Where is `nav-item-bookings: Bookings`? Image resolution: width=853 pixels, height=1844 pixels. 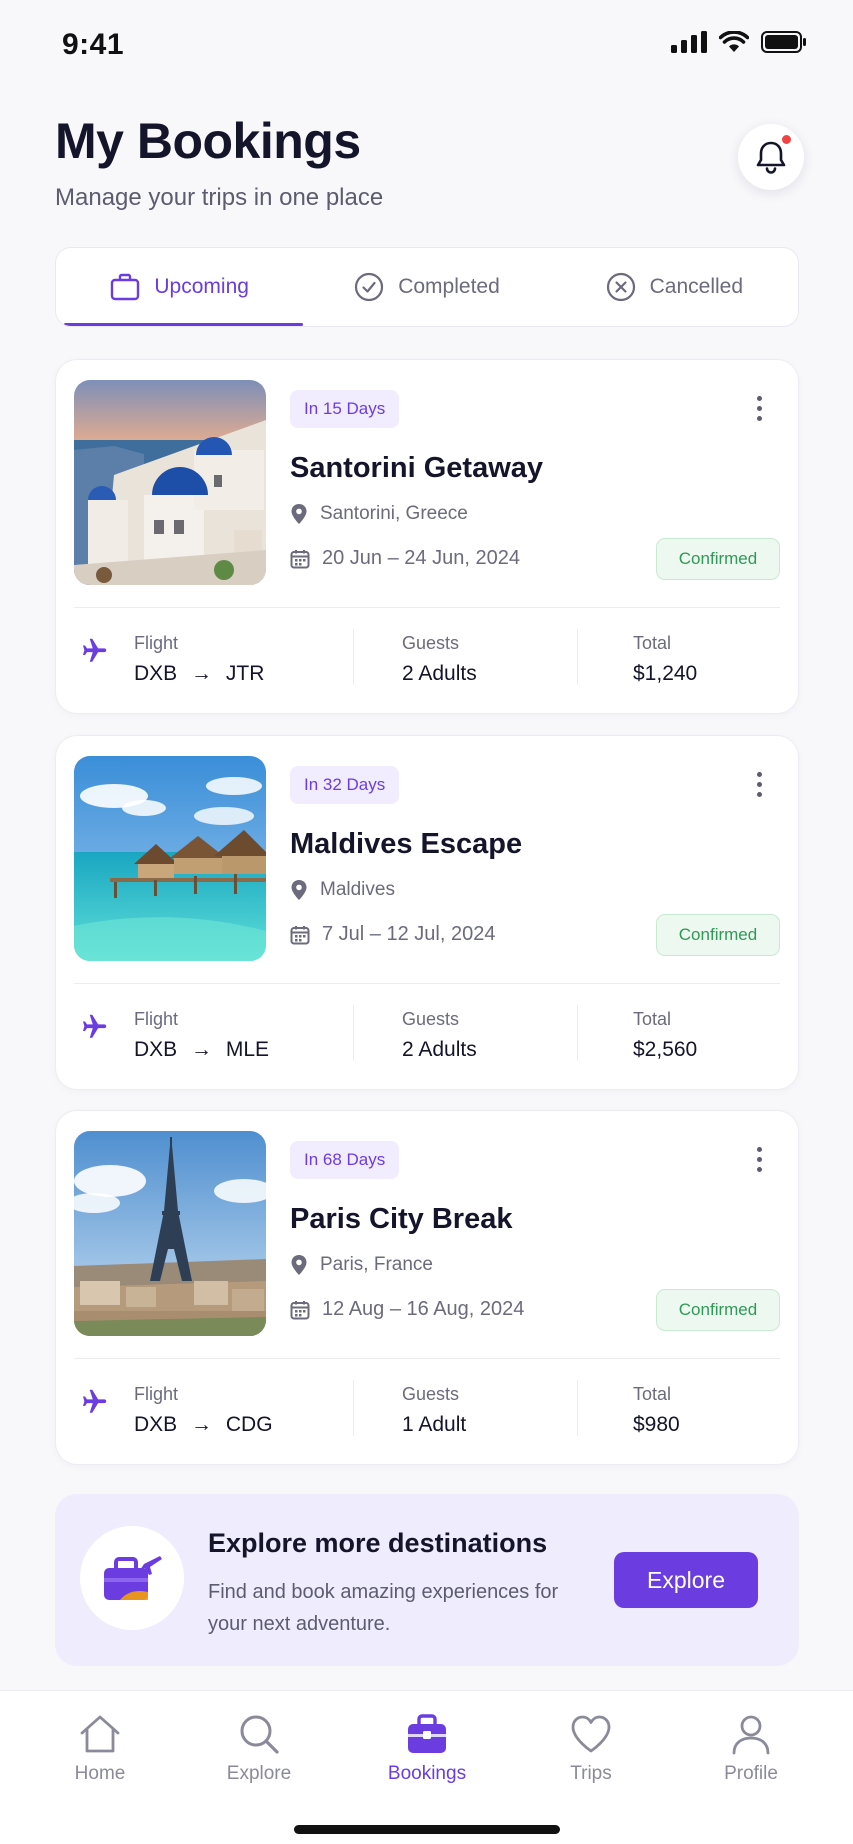 nav-item-bookings: Bookings is located at coordinates (427, 1749).